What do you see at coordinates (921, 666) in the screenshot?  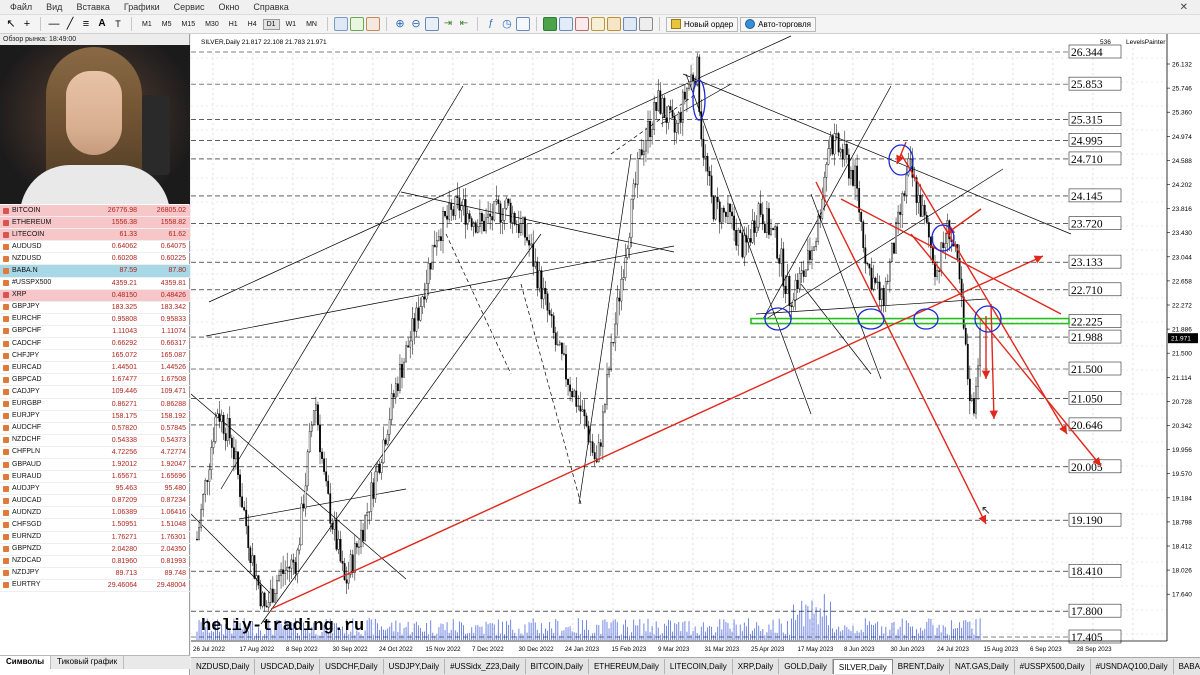 I see `chart-tab: BRENT,Daily` at bounding box center [921, 666].